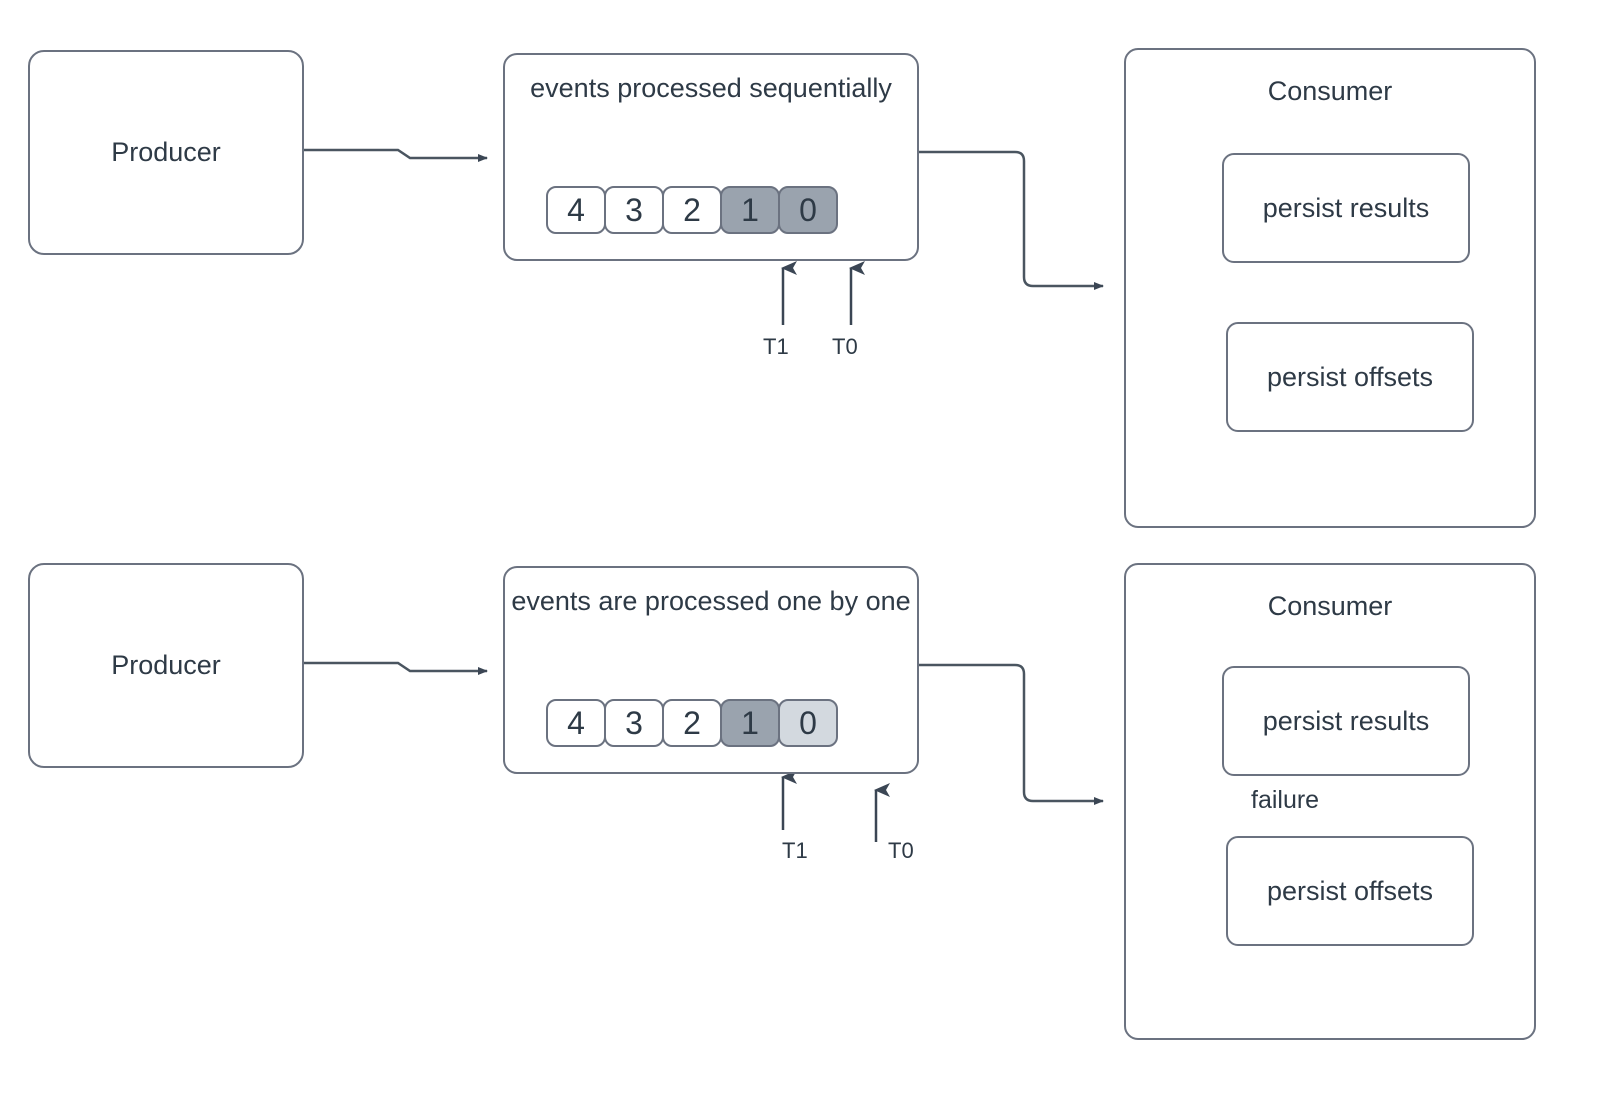 The width and height of the screenshot is (1602, 1094). What do you see at coordinates (1350, 377) in the screenshot?
I see `persist-offsets-box-row1: persist offsets` at bounding box center [1350, 377].